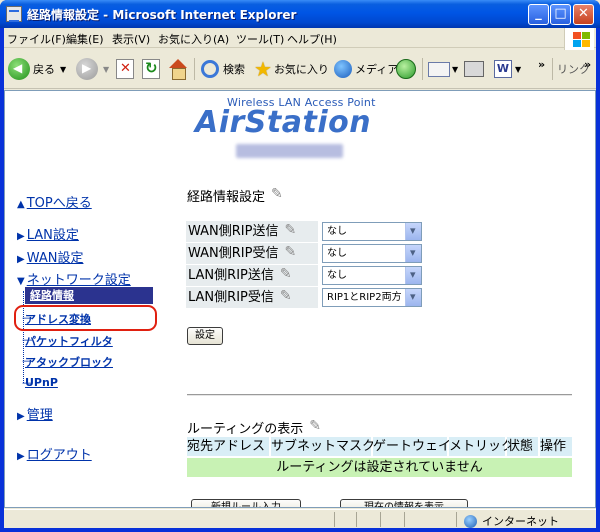  I want to click on standard-toolbar: 戻る ▼ ▼ 検索 ★ お気に入り メディア, so click(300, 69).